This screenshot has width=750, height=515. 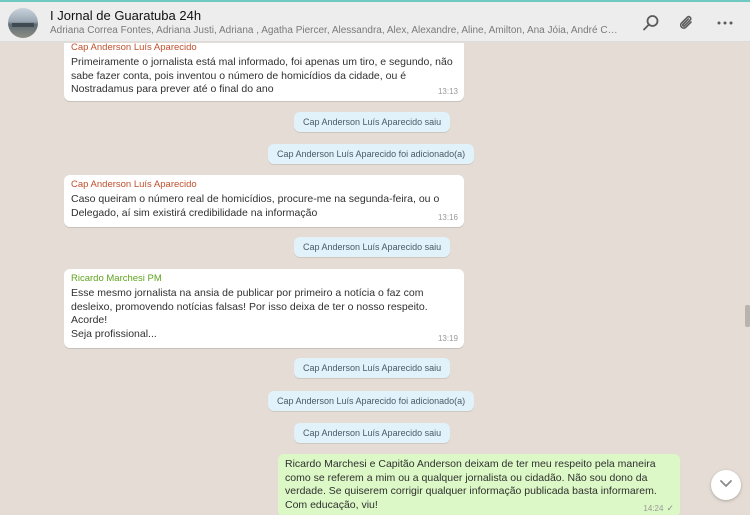 I want to click on chat-title: I Jornal de Guaratuba 24h, so click(x=125, y=15).